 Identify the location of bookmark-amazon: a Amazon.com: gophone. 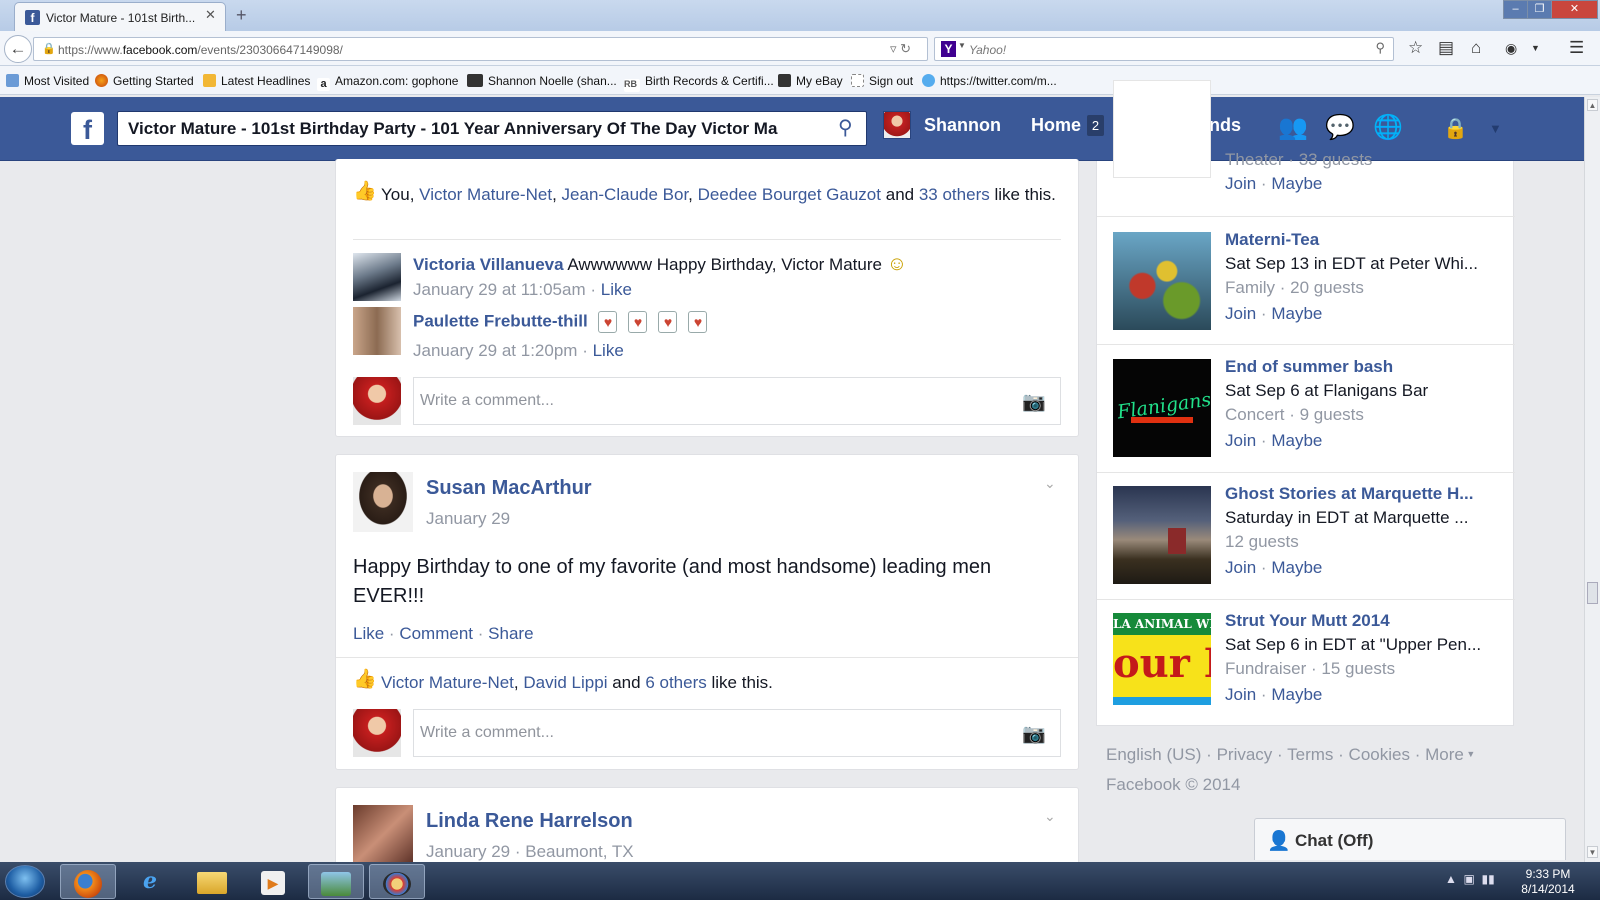
(387, 82).